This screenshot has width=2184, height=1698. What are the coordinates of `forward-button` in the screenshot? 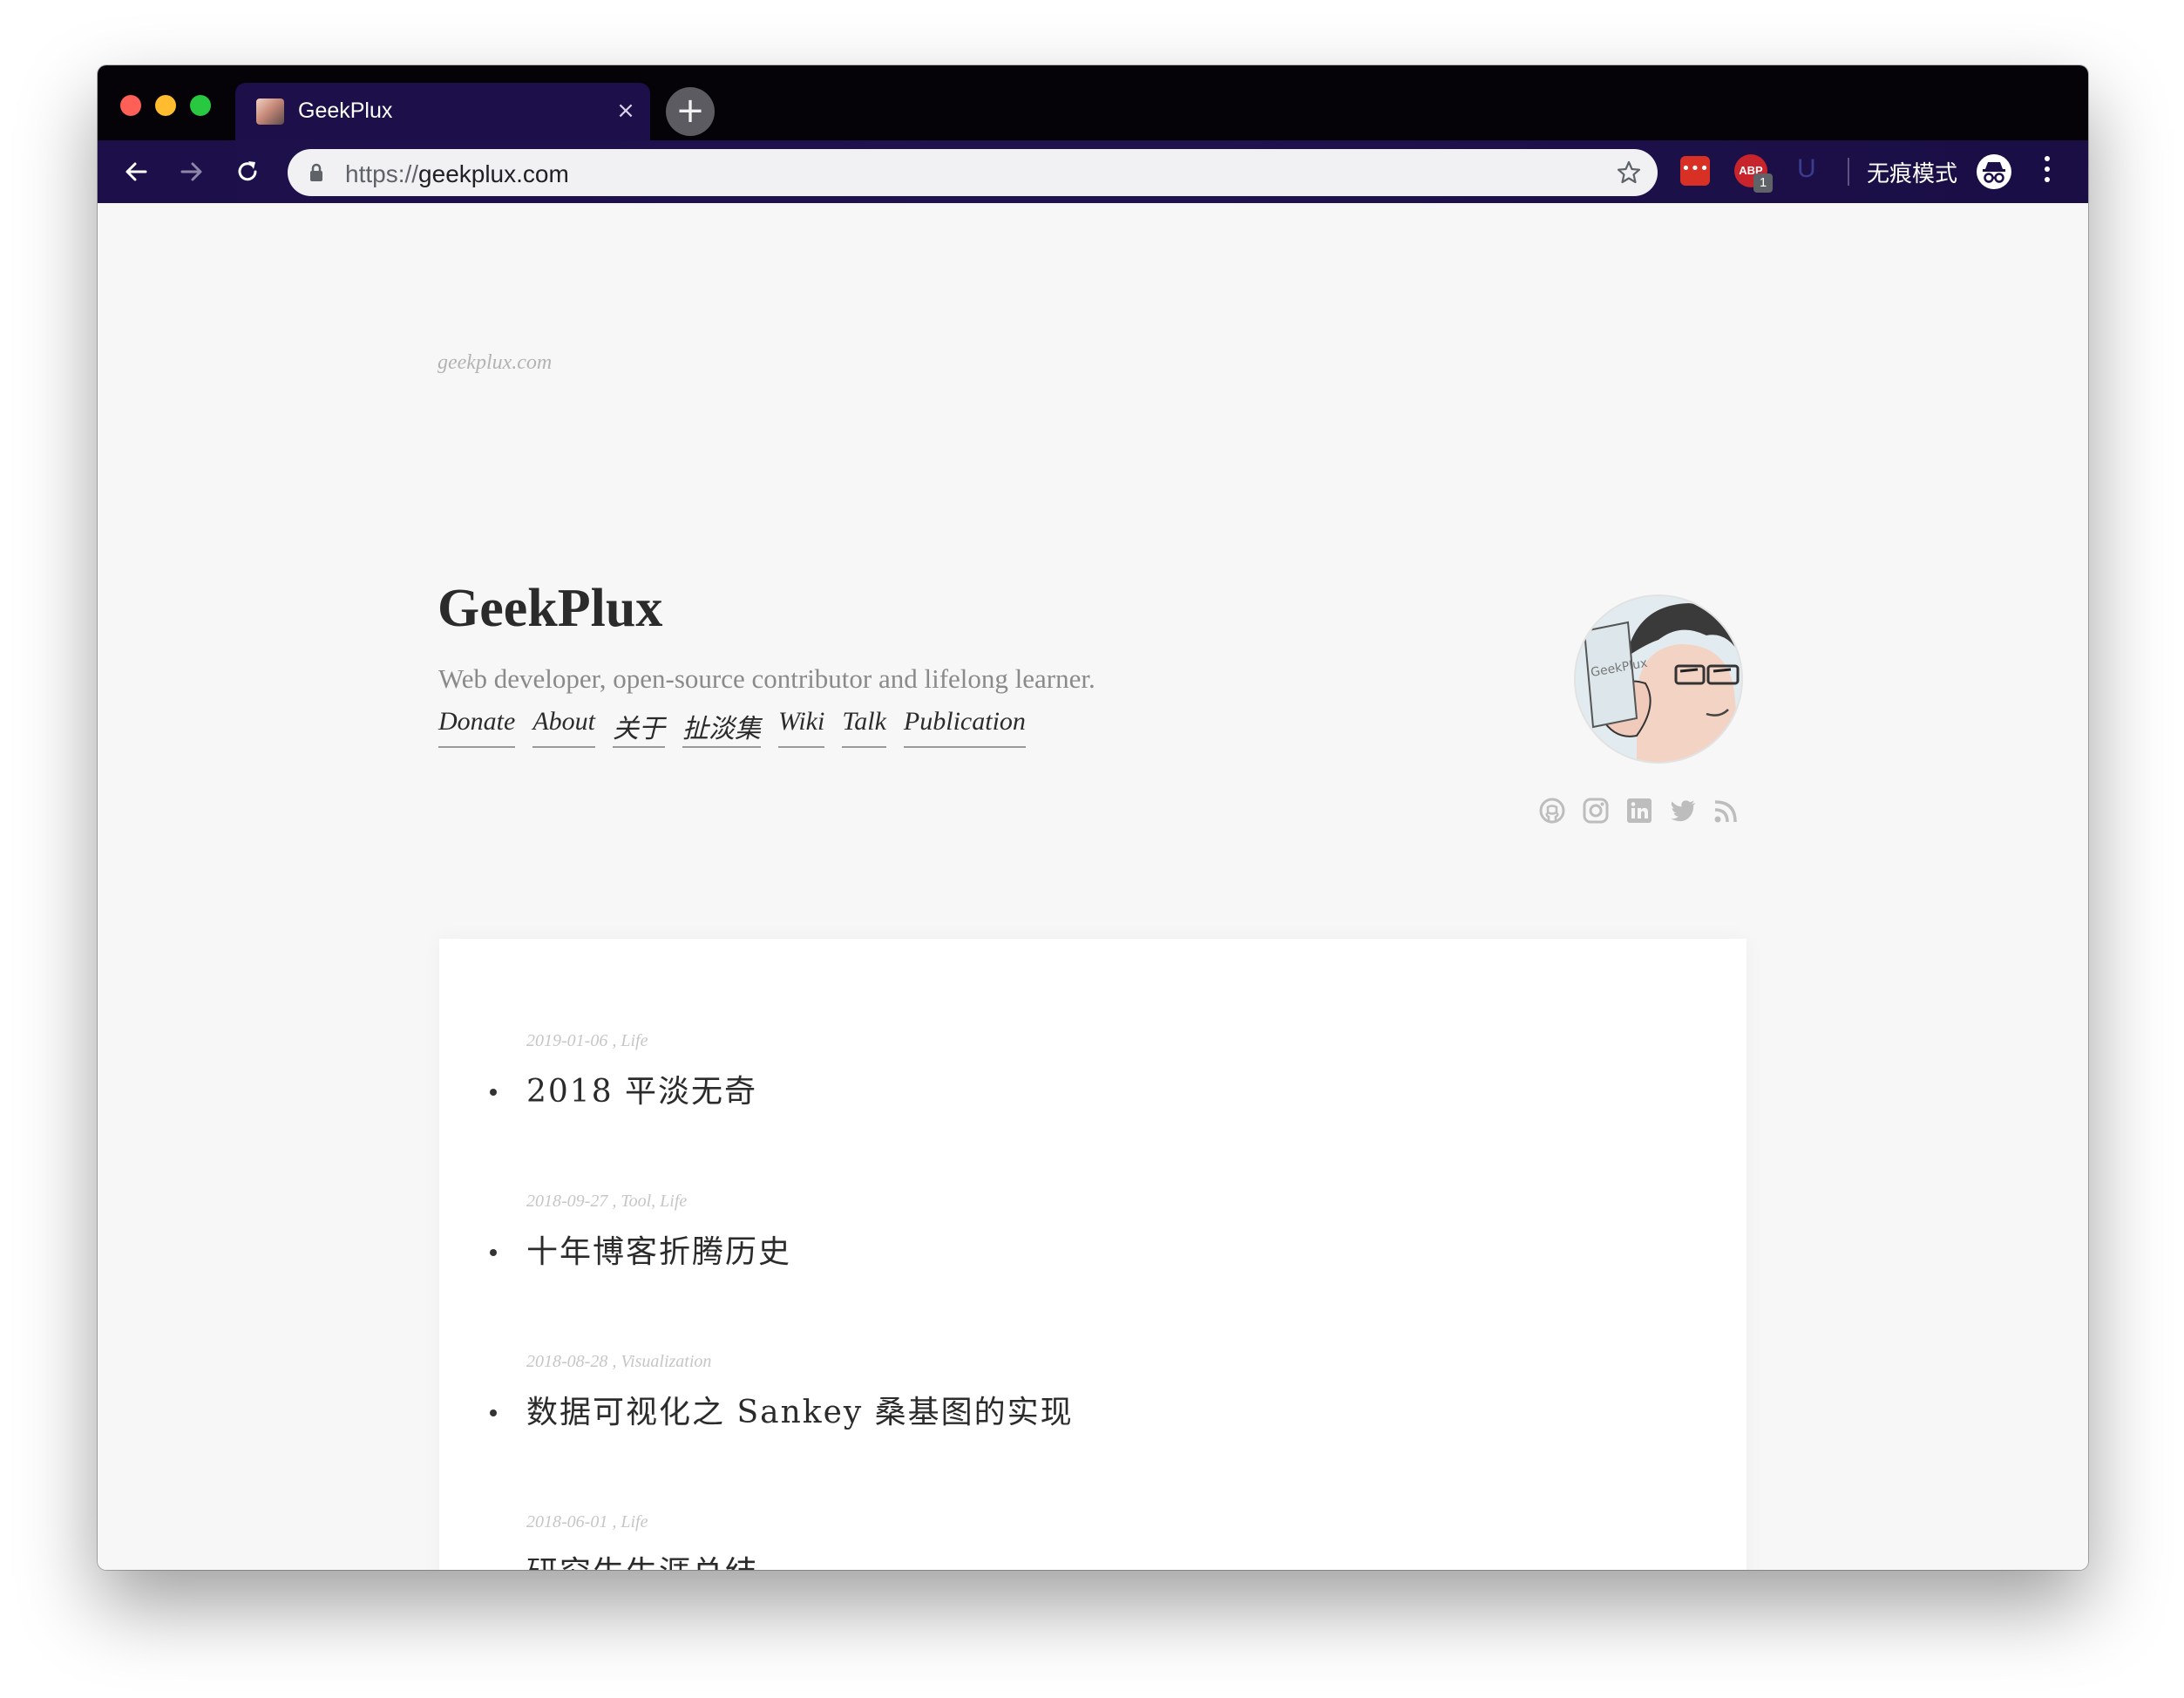 It's located at (192, 172).